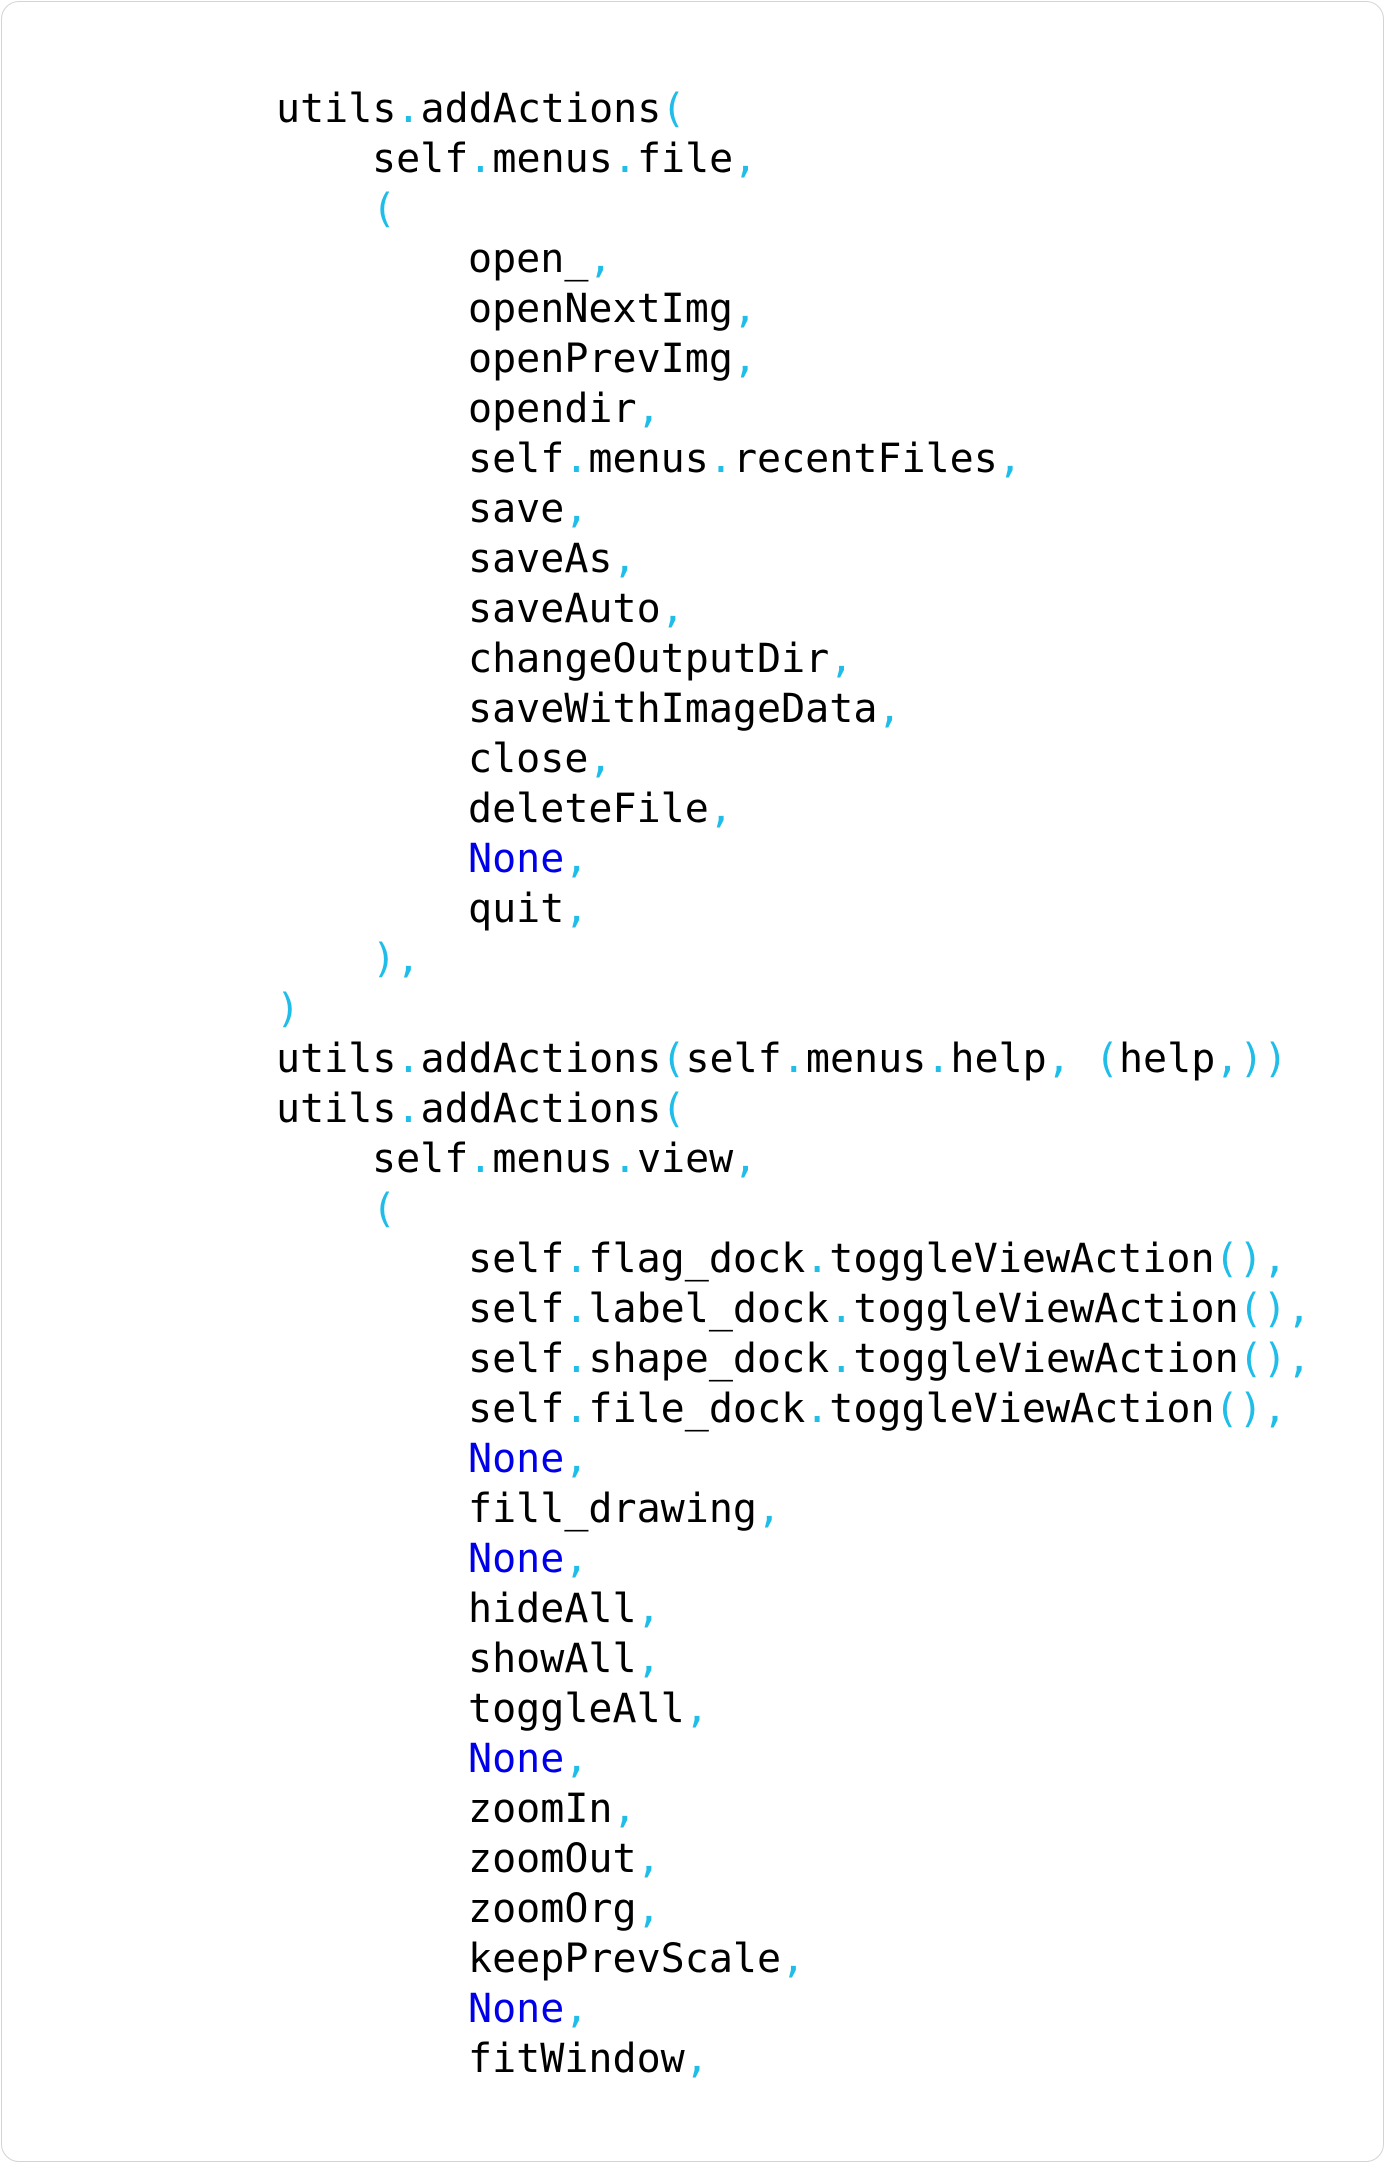 The width and height of the screenshot is (1388, 2166). Describe the element at coordinates (552, 1909) in the screenshot. I see `code-identifier: zoomOrg` at that location.